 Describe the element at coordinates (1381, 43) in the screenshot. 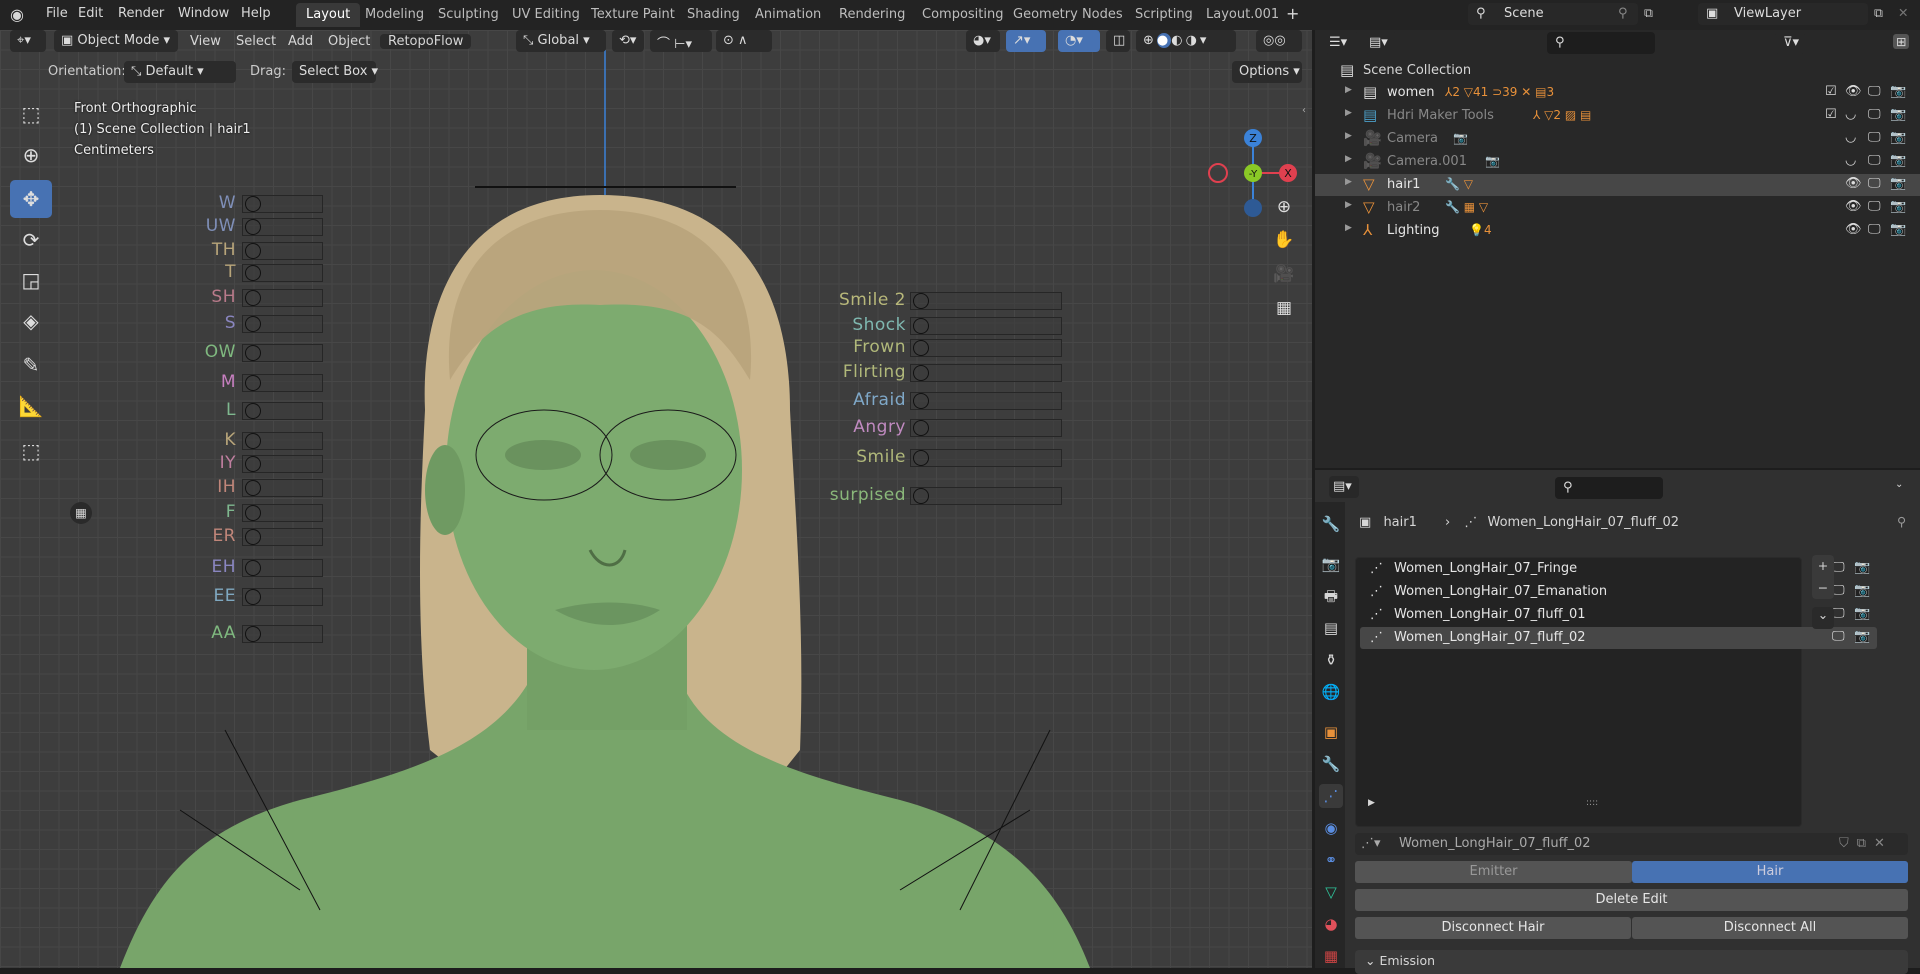

I see `view-layer-filter-button: ▤▾` at that location.